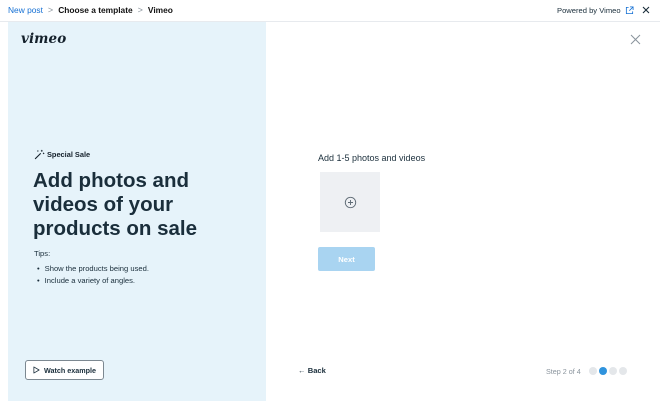 This screenshot has height=409, width=660. What do you see at coordinates (44, 39) in the screenshot?
I see `vimeo-logo: vimeo` at bounding box center [44, 39].